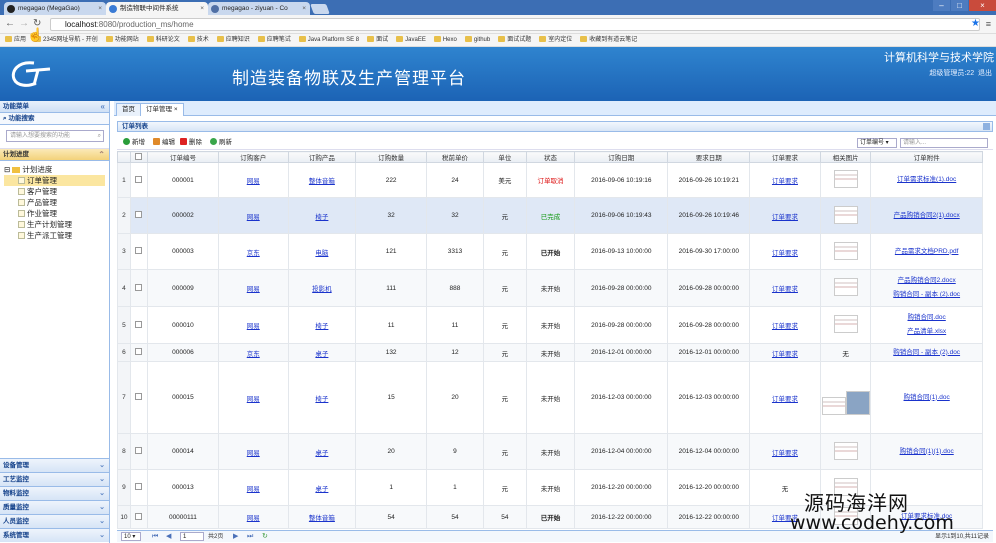  Describe the element at coordinates (134, 143) in the screenshot. I see `add-button: 新增` at that location.